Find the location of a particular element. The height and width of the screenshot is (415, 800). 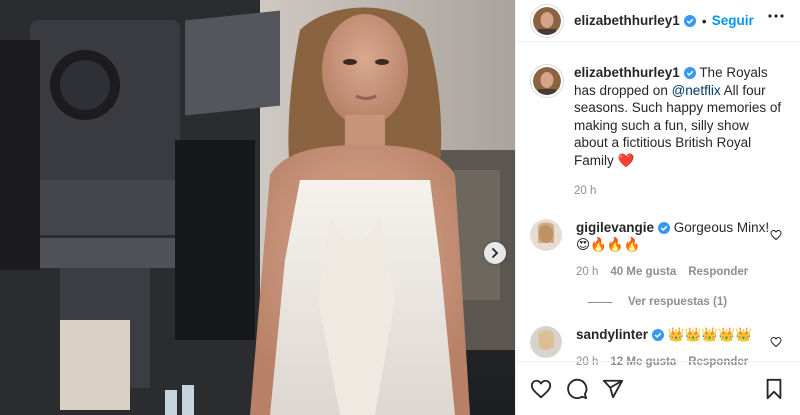

like-button is located at coordinates (541, 389).